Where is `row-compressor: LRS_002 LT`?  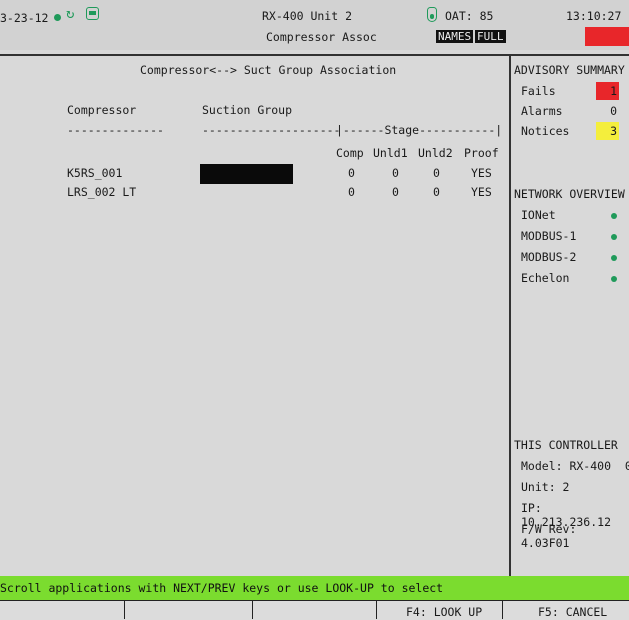 row-compressor: LRS_002 LT is located at coordinates (102, 192).